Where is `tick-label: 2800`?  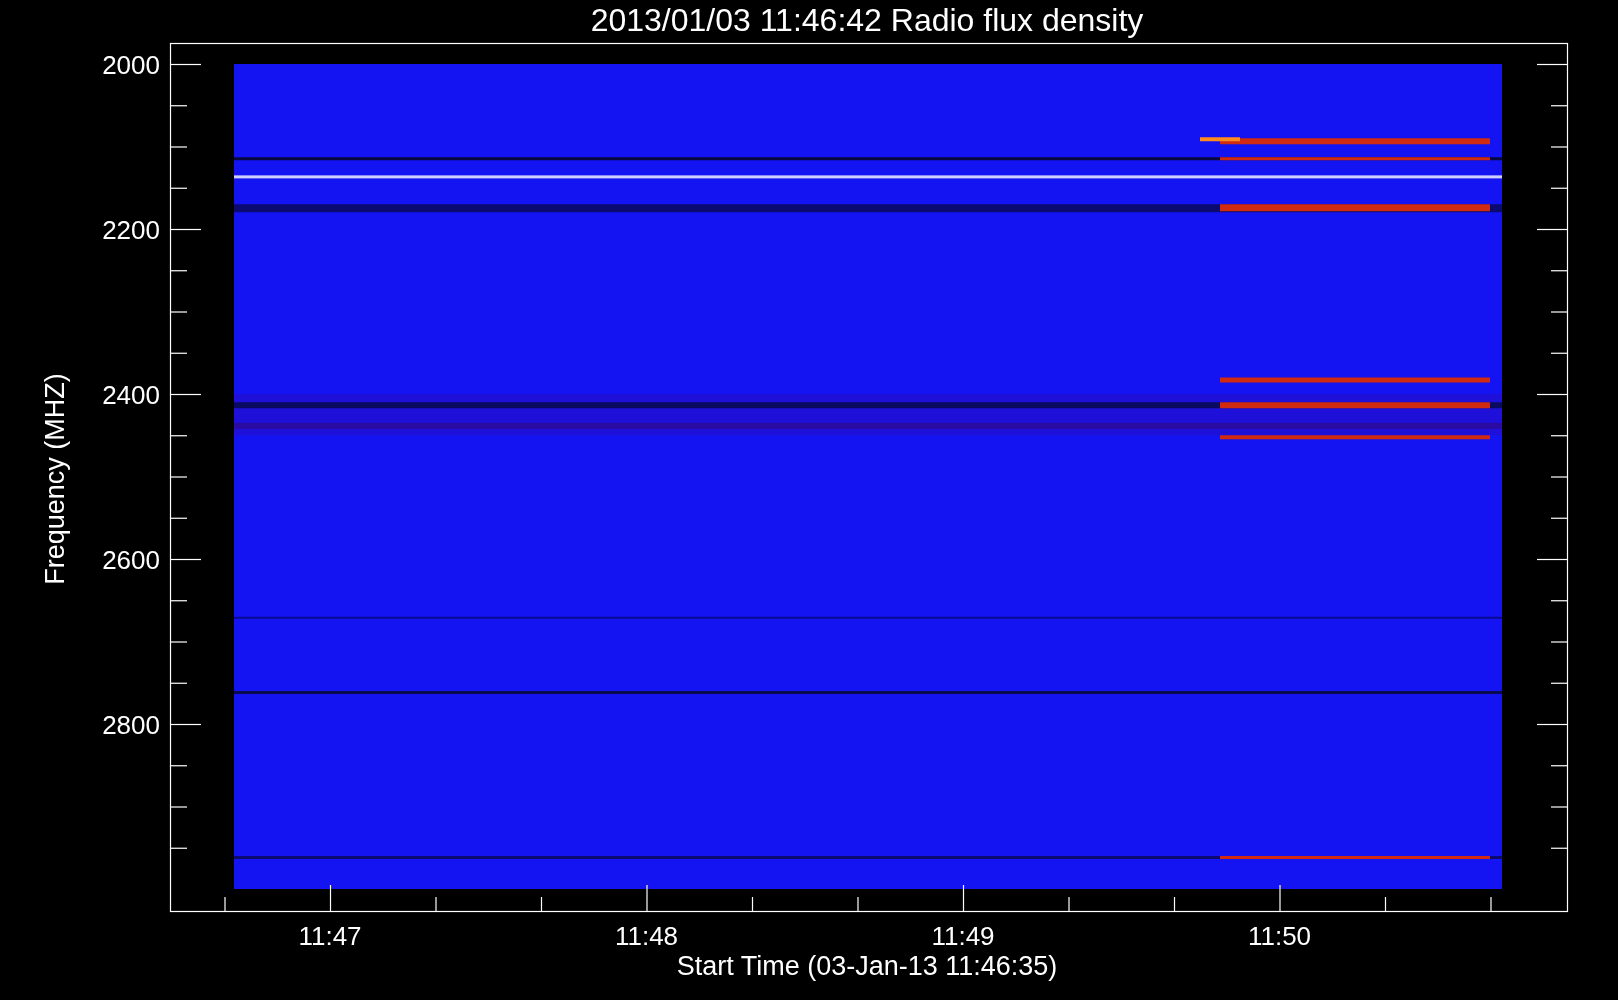 tick-label: 2800 is located at coordinates (131, 725).